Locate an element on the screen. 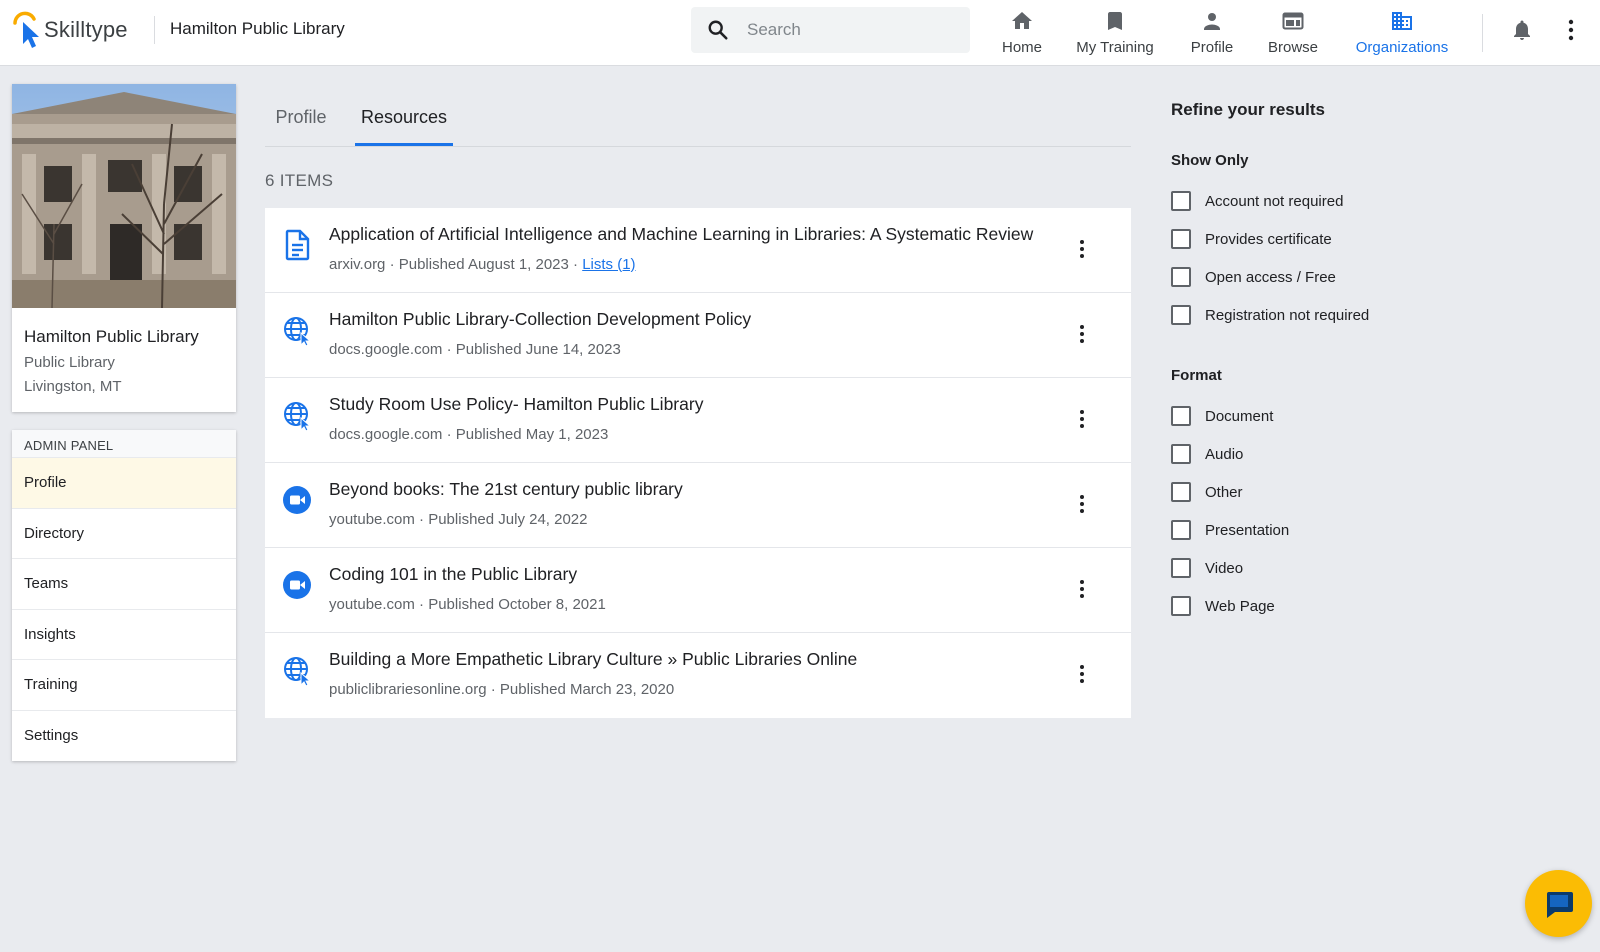  filter-provides-certificate: Provides certificate is located at coordinates (1251, 239).